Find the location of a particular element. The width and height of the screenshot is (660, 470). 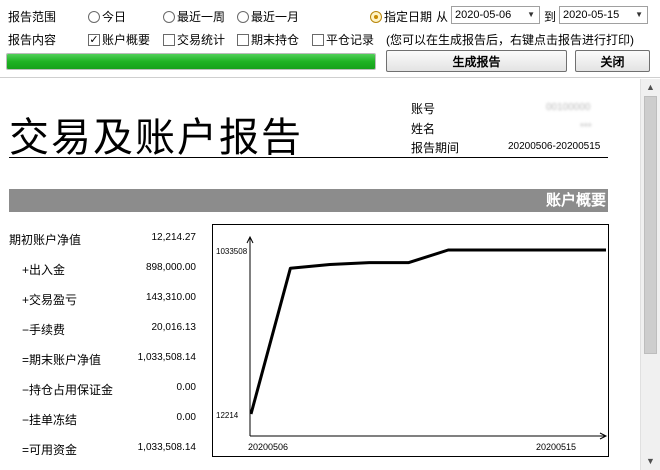

content-close-records-label: 平仓记录 is located at coordinates (350, 40).